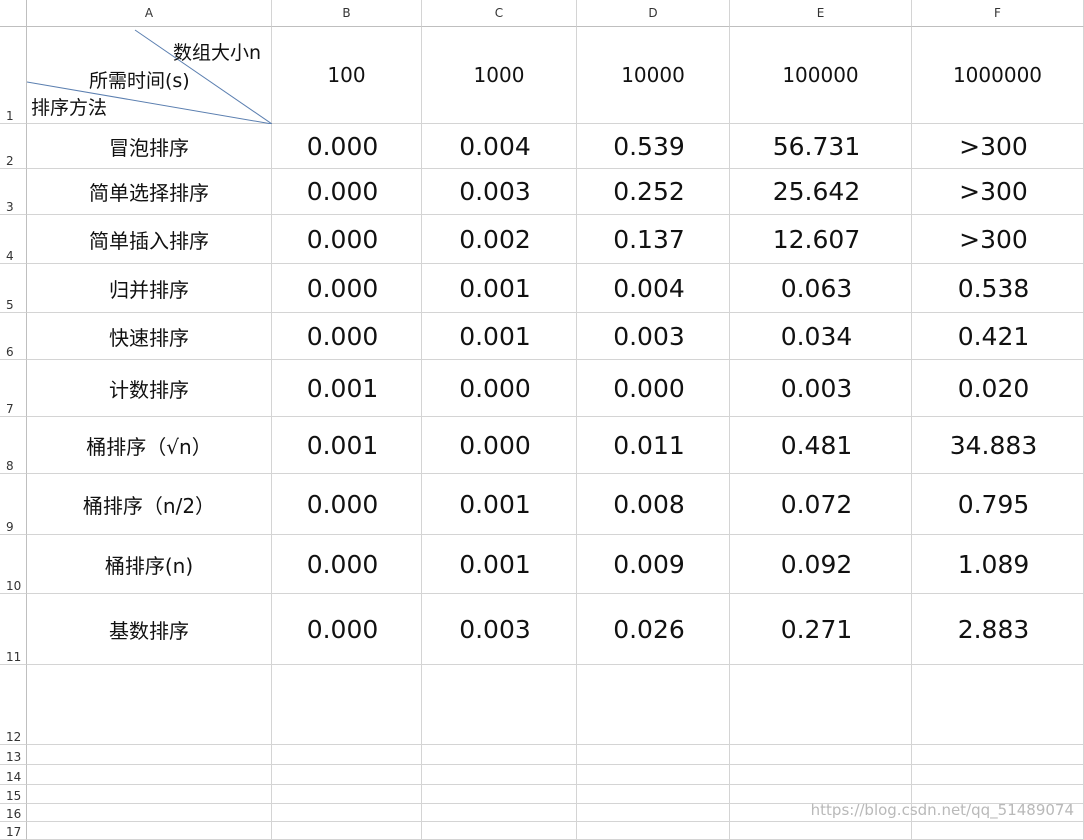 The width and height of the screenshot is (1084, 840). Describe the element at coordinates (998, 564) in the screenshot. I see `time-value-cell: 1.089` at that location.